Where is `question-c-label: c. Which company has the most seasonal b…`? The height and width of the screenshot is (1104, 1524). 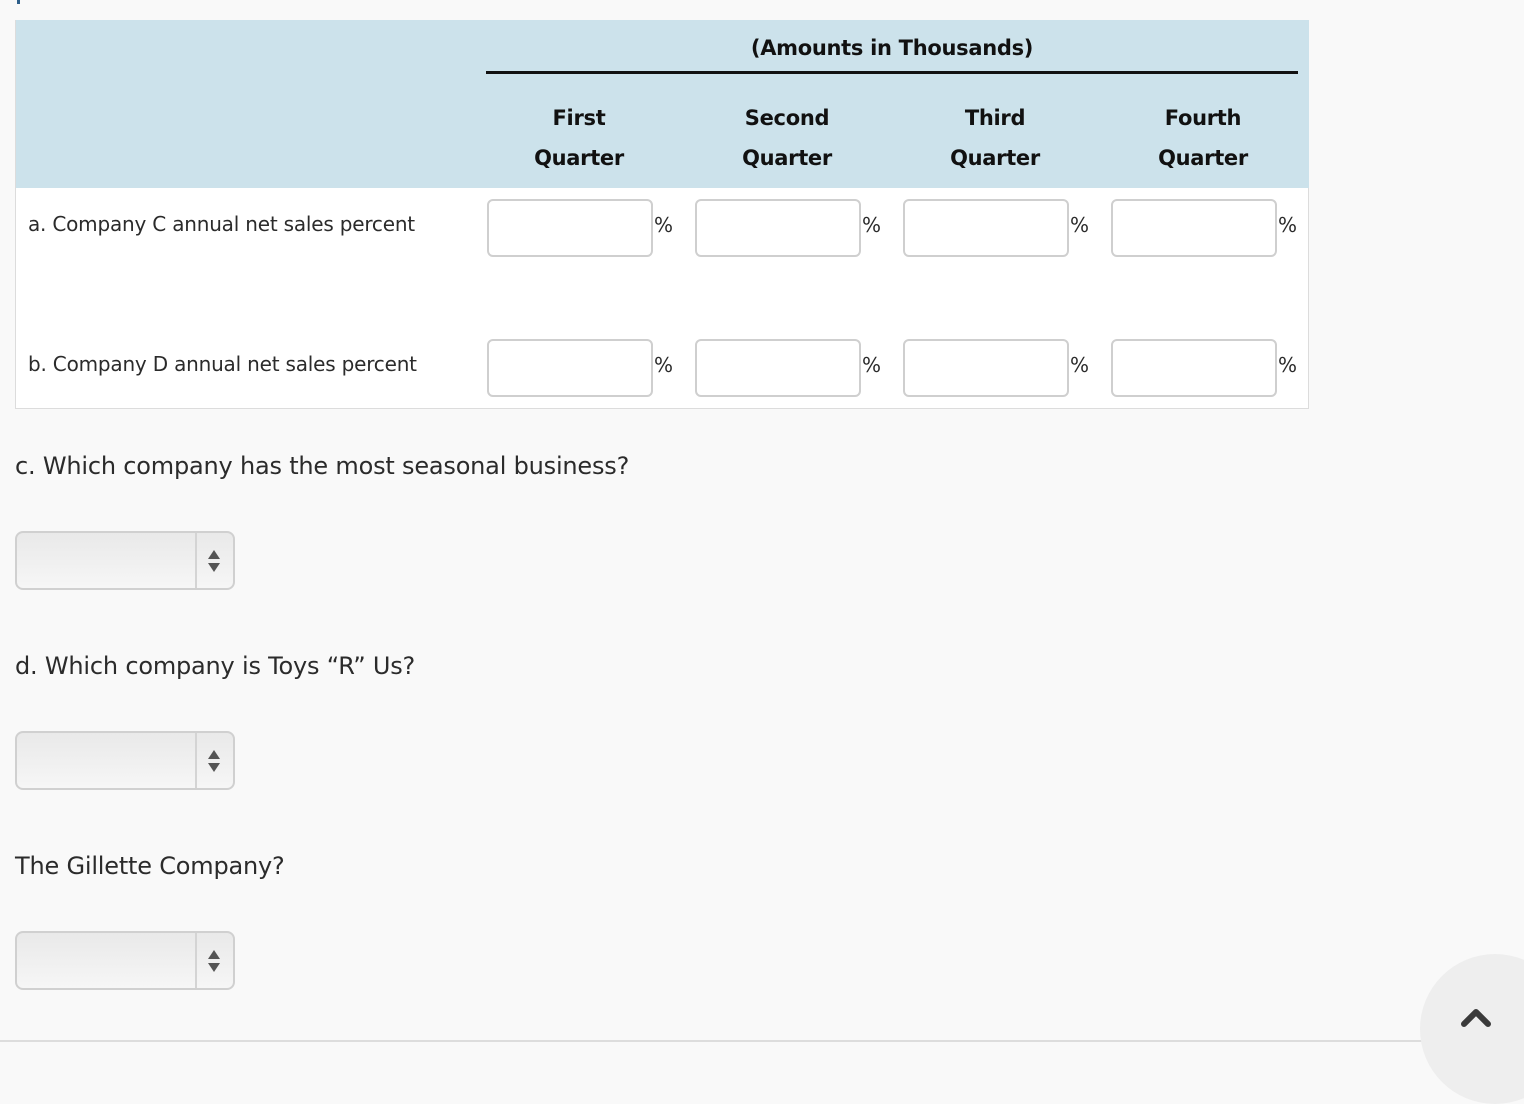
question-c-label: c. Which company has the most seasonal b… is located at coordinates (322, 466).